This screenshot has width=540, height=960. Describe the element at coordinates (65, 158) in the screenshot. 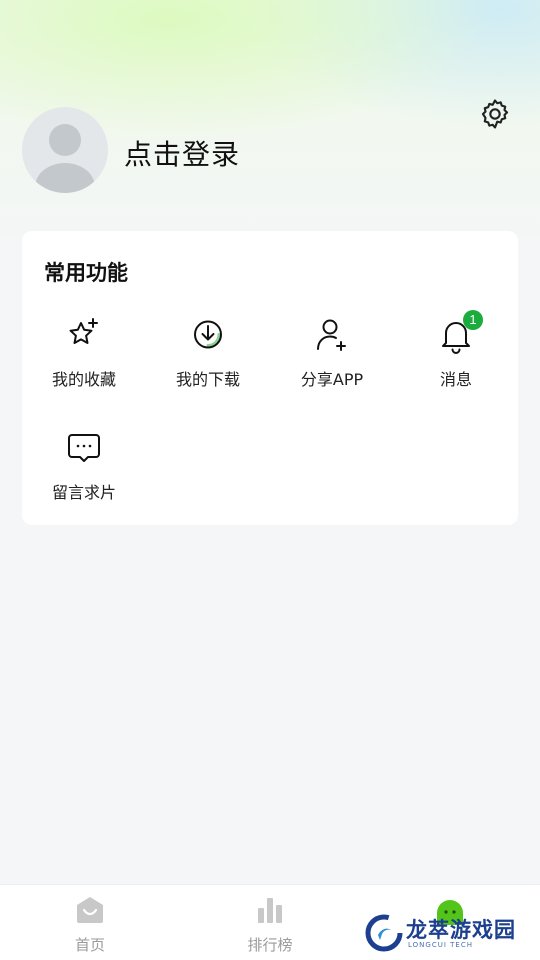

I see `default-user-icon` at that location.